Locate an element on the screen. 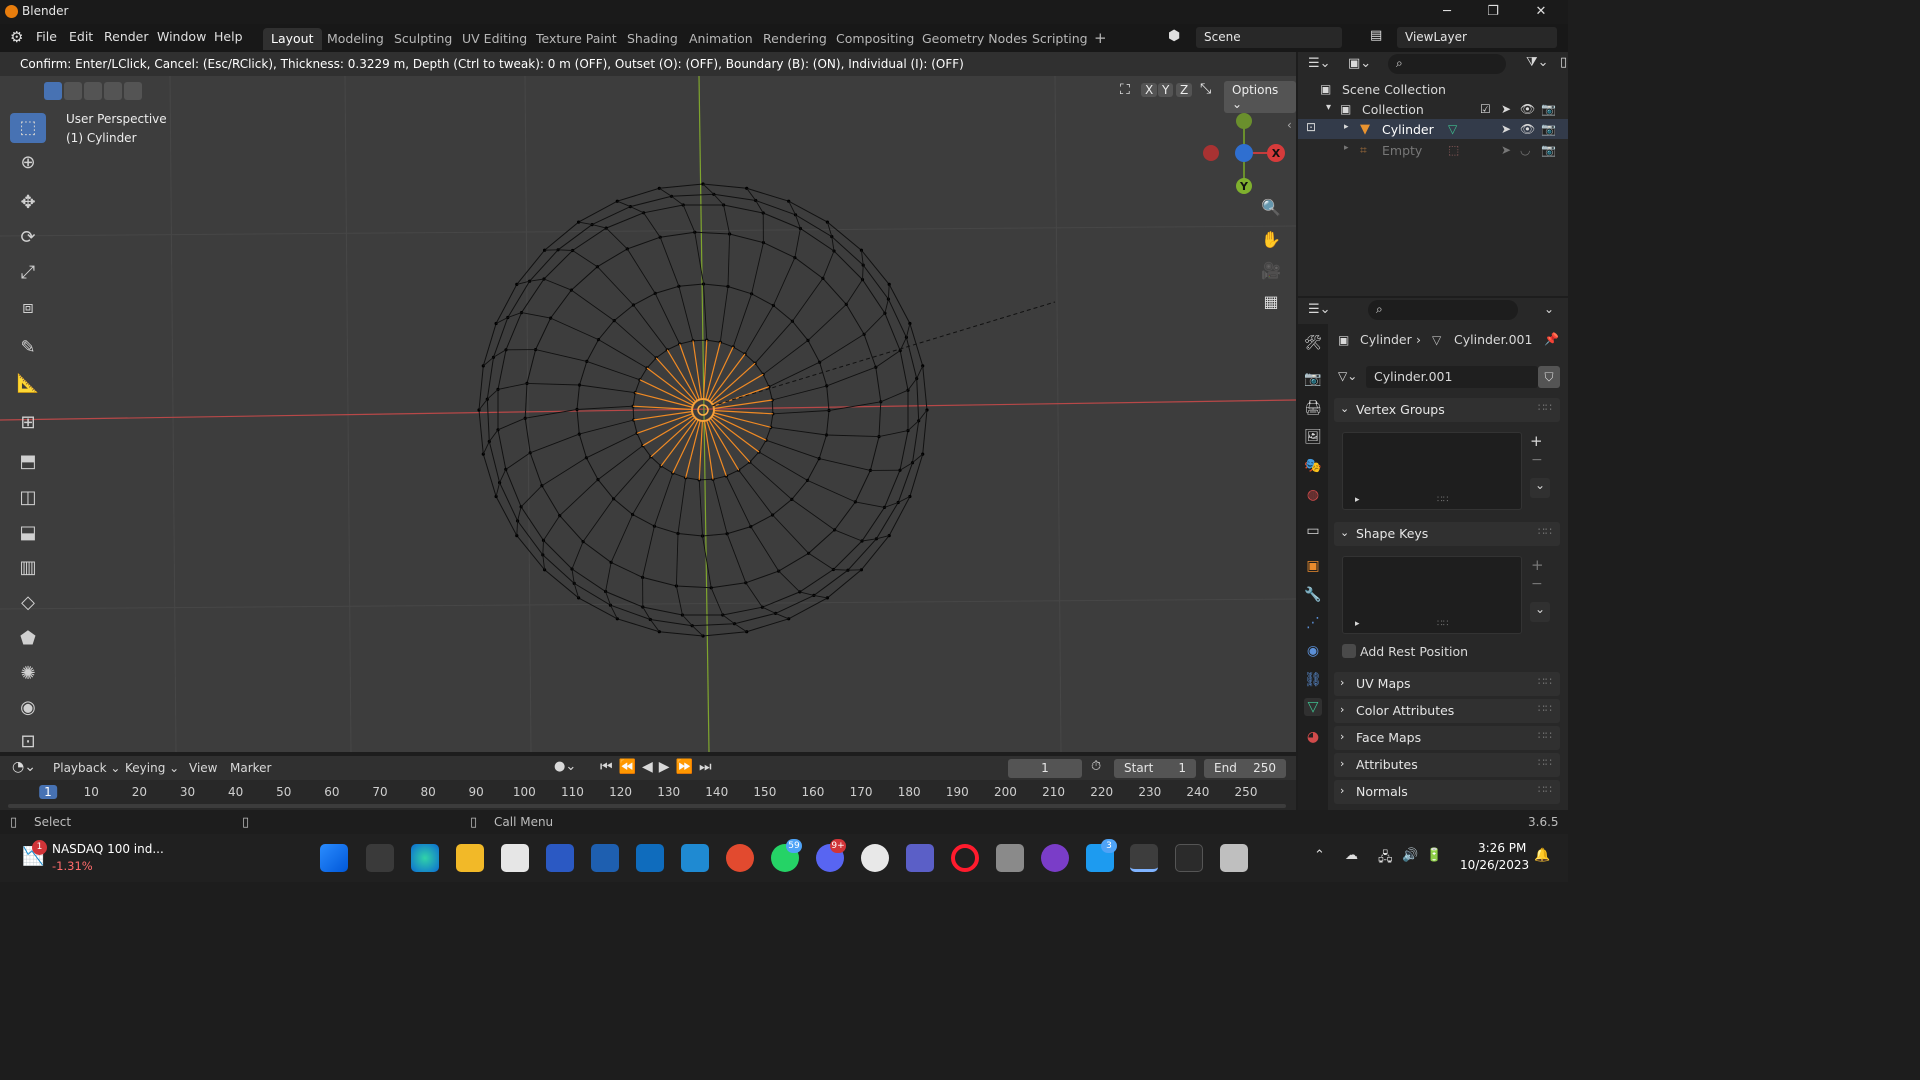 The height and width of the screenshot is (1080, 1920). tab-texture-paint: Texture Paint is located at coordinates (576, 39).